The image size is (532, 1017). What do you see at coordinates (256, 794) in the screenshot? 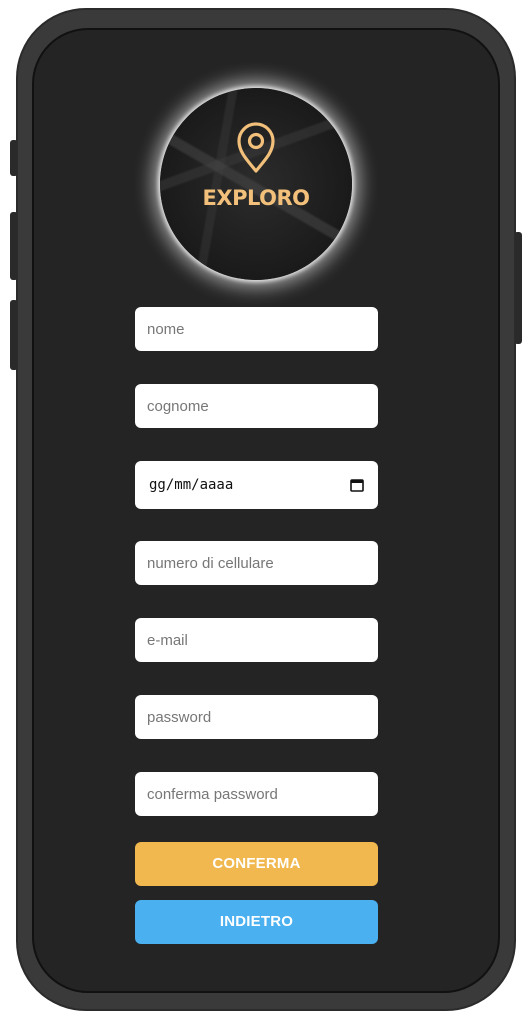
I see `confirm-password-input` at bounding box center [256, 794].